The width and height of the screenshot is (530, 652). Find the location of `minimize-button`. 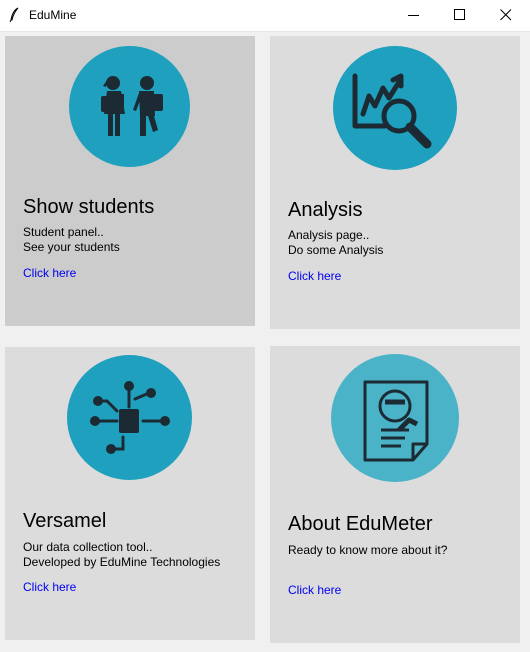

minimize-button is located at coordinates (414, 15).